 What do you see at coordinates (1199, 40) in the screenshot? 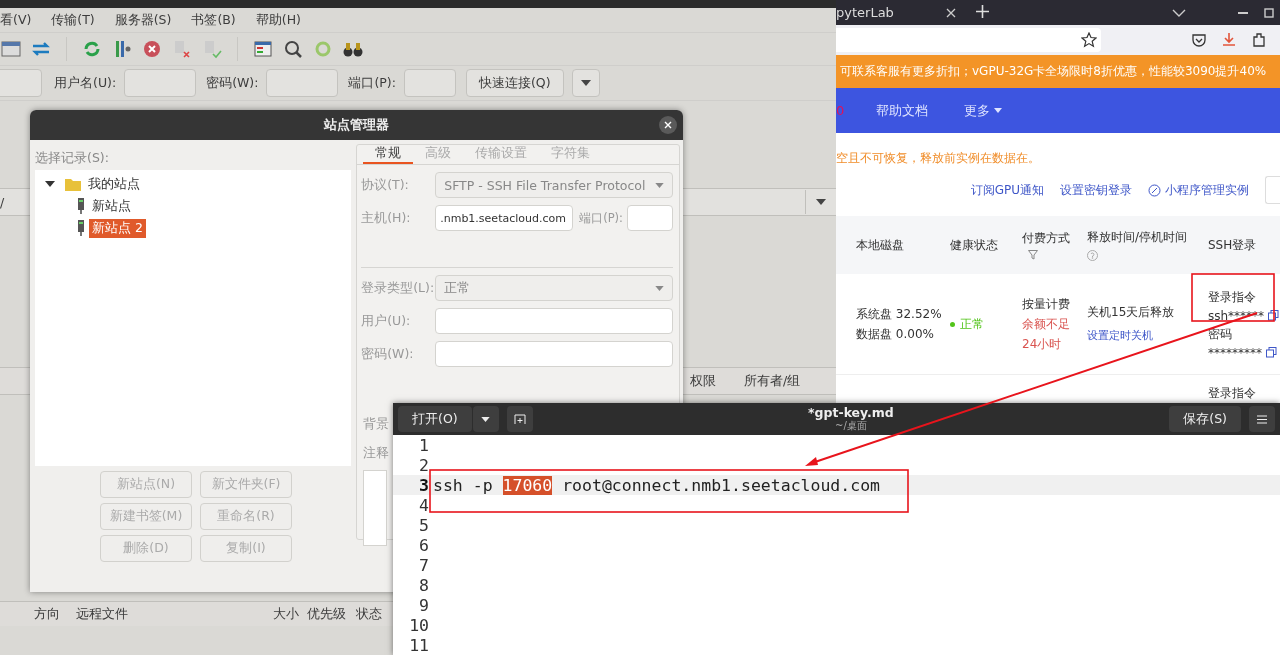
I see `pocket-icon` at bounding box center [1199, 40].